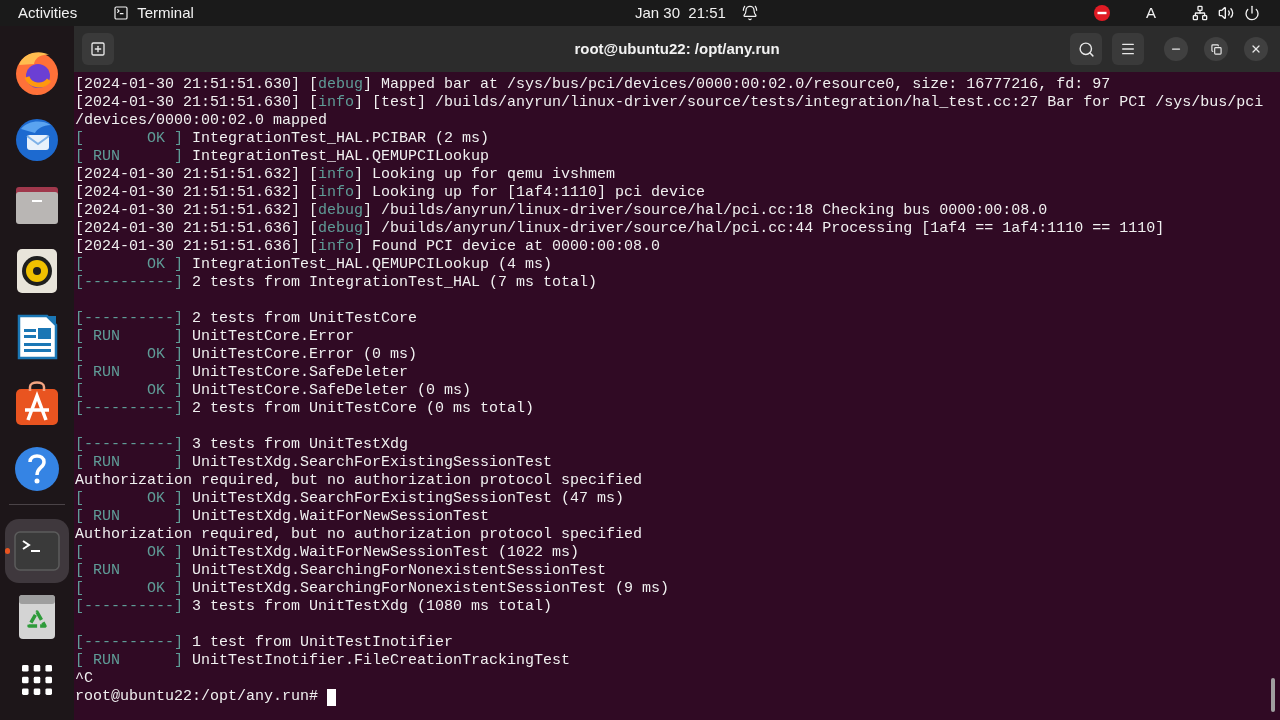 The image size is (1280, 720). Describe the element at coordinates (242, 445) in the screenshot. I see `terminal-line: [----------] 3 tests from UnitTestXdg` at that location.